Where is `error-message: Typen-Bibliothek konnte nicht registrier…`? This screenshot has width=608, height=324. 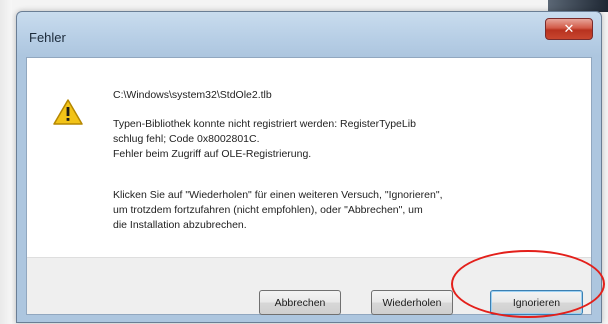 error-message: Typen-Bibliothek konnte nicht registrier… is located at coordinates (343, 139).